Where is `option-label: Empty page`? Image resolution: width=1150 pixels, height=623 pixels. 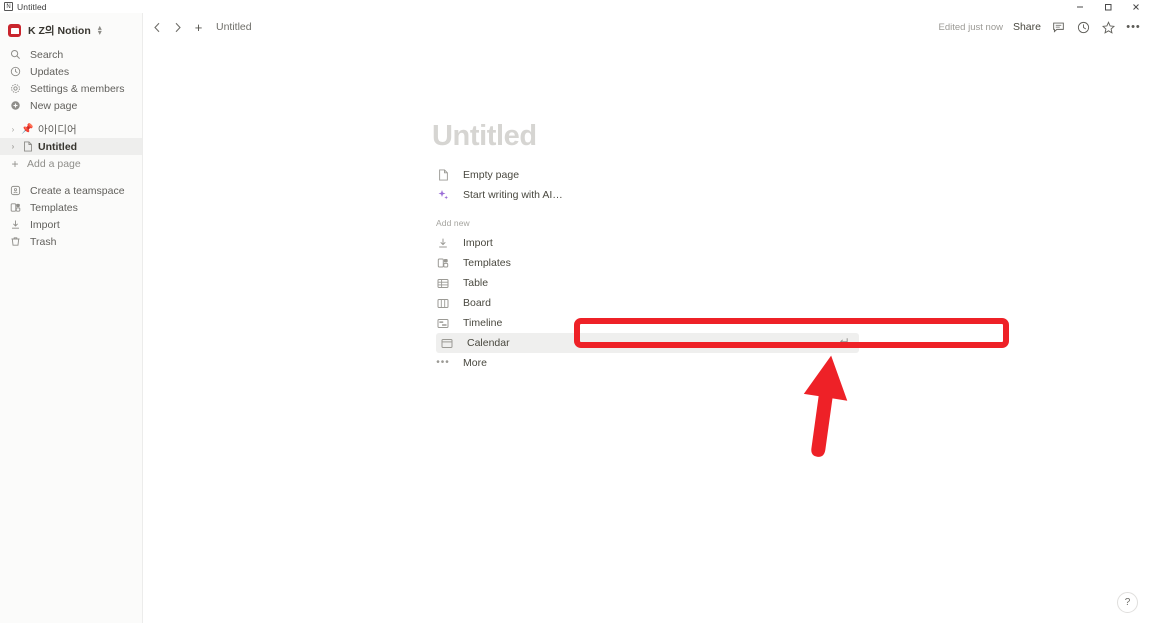 option-label: Empty page is located at coordinates (491, 175).